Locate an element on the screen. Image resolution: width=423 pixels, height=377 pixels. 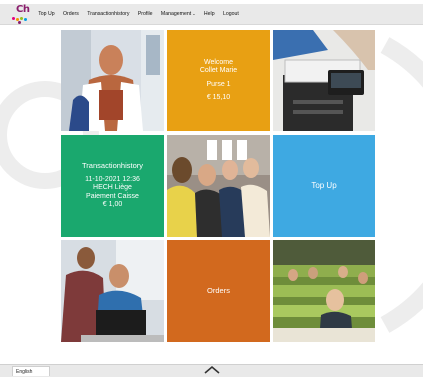
transaction-place: HECH Liège is located at coordinates (112, 188).